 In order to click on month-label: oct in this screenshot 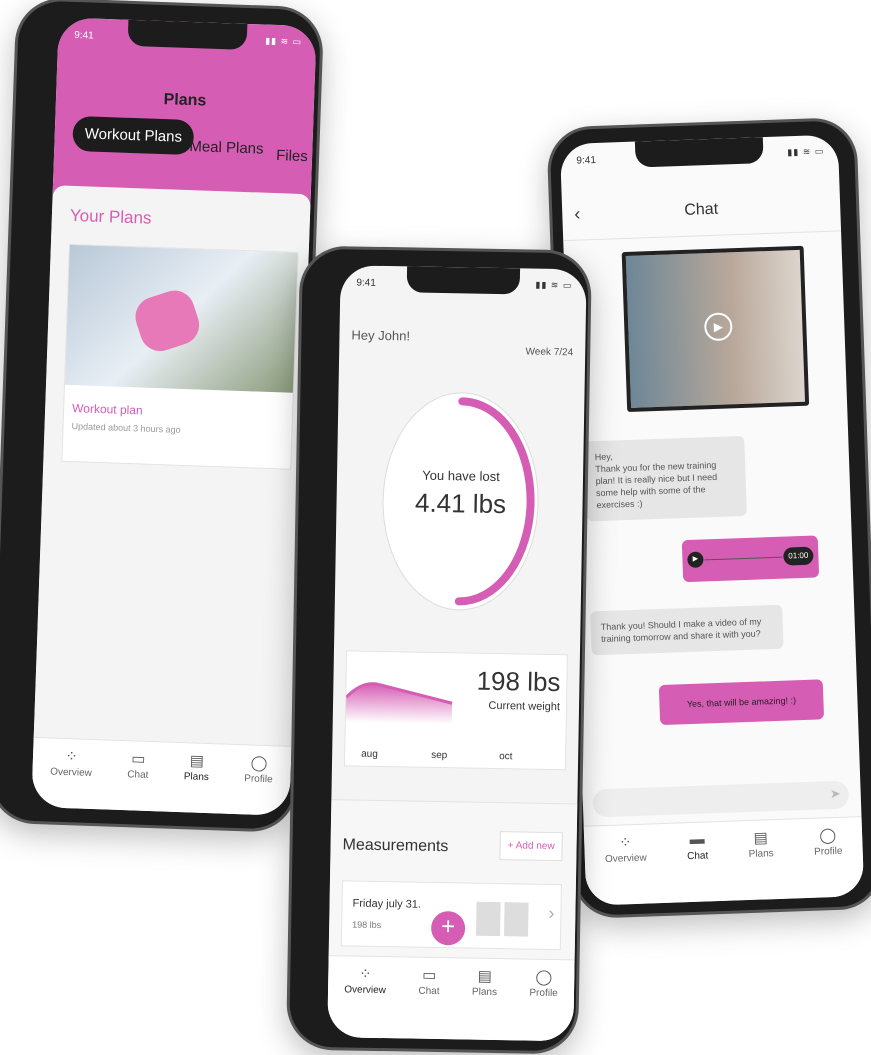, I will do `click(506, 757)`.